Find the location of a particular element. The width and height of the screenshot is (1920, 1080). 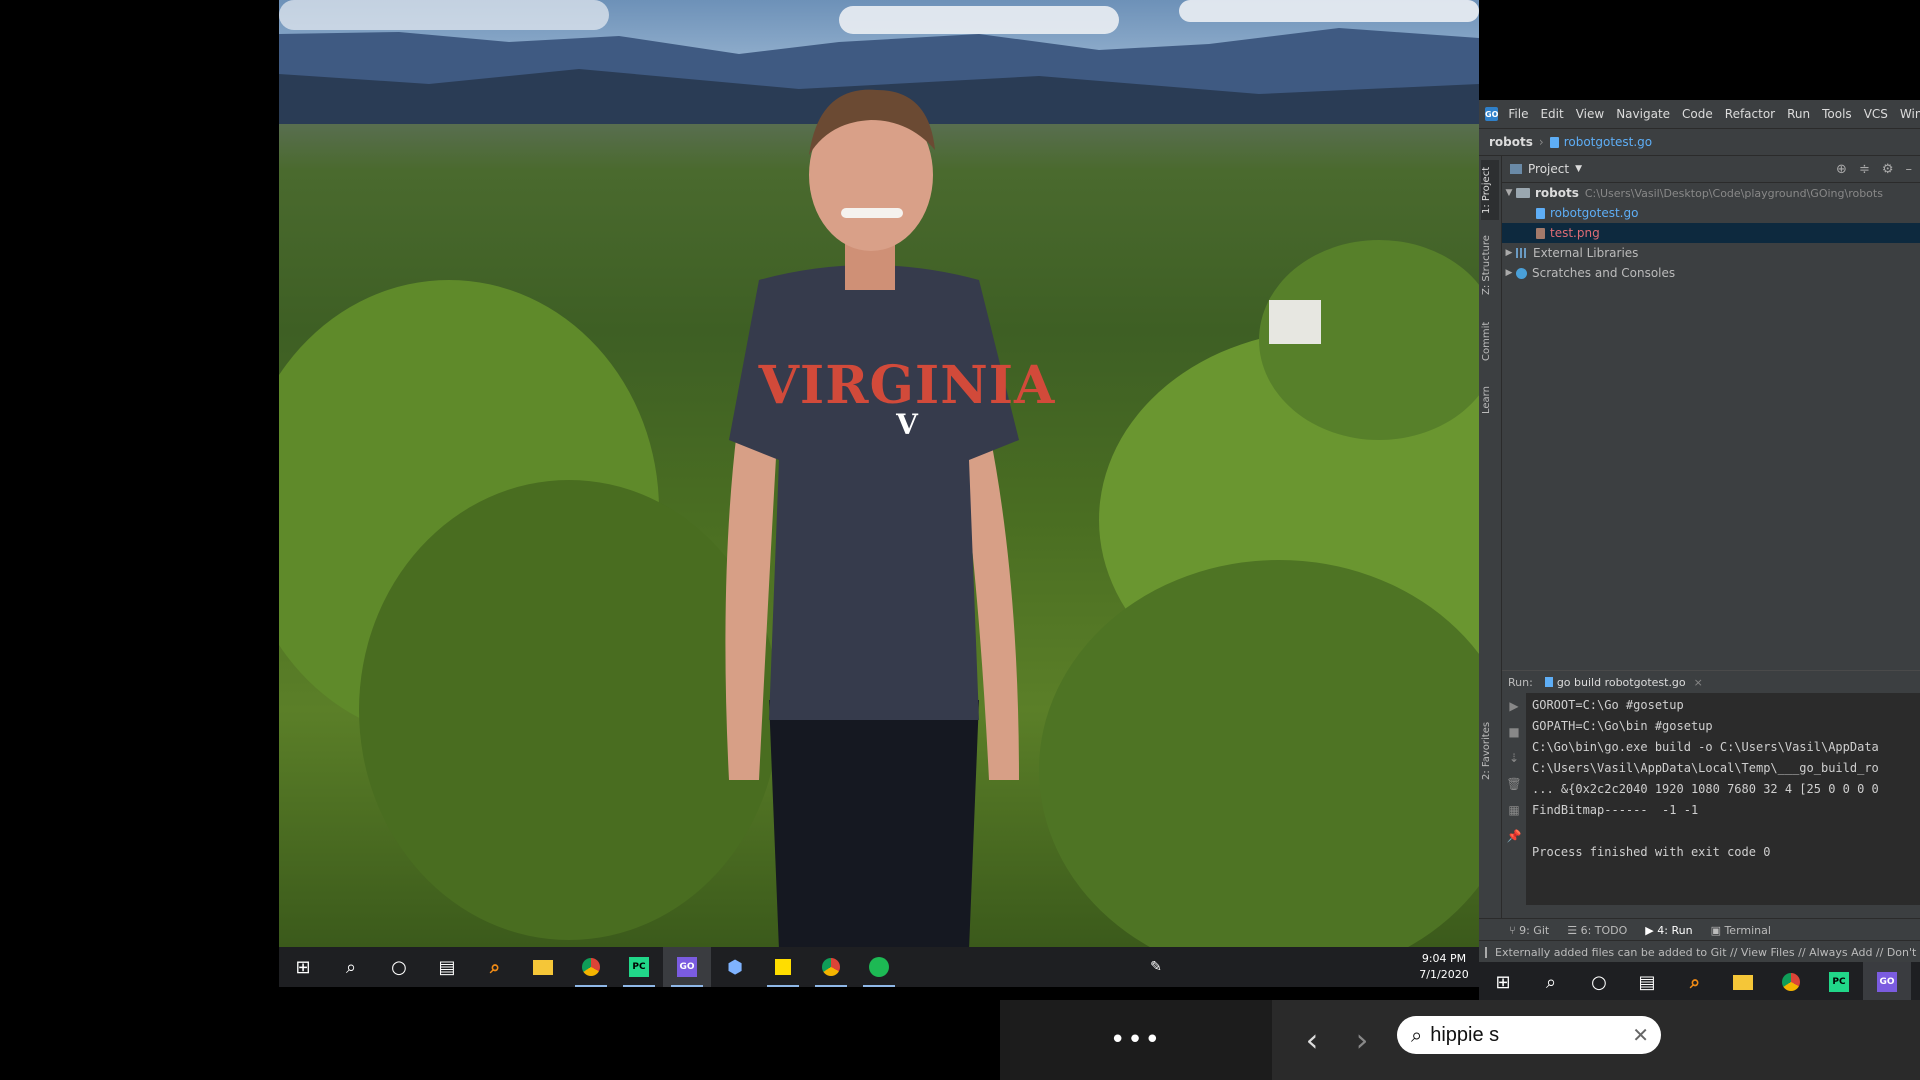

tab-commit: Commit is located at coordinates (1490, 341).